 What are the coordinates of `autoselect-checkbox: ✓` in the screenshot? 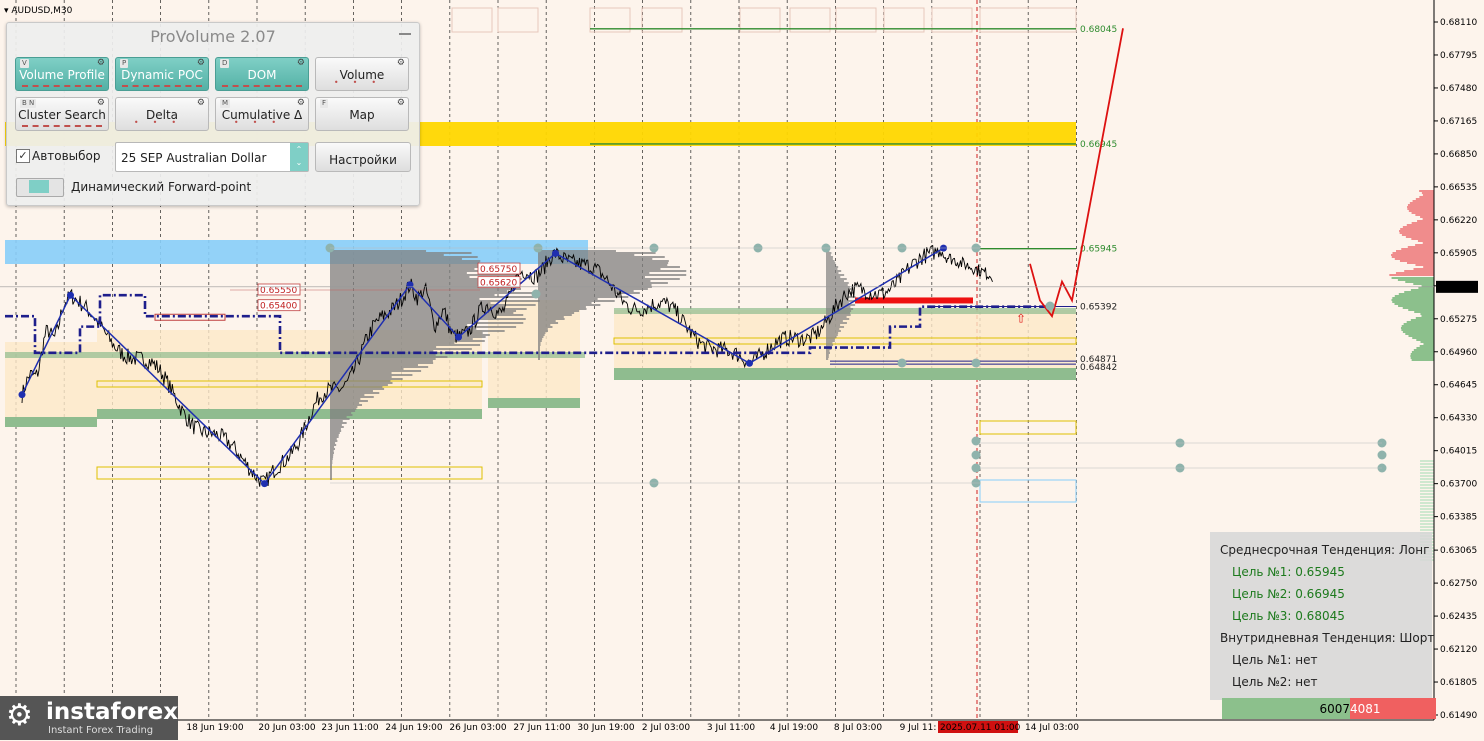 It's located at (23, 156).